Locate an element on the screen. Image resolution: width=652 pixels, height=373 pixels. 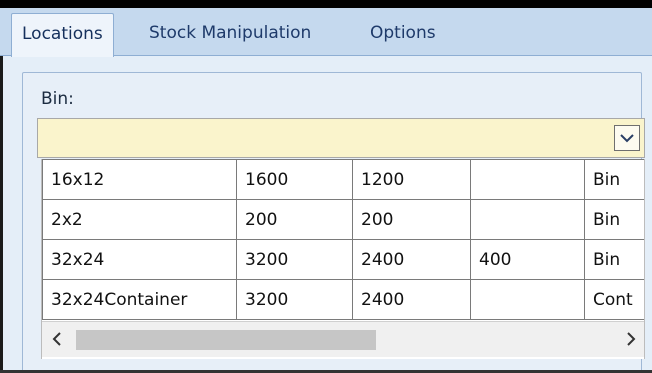
scrollbar-thumb is located at coordinates (226, 340).